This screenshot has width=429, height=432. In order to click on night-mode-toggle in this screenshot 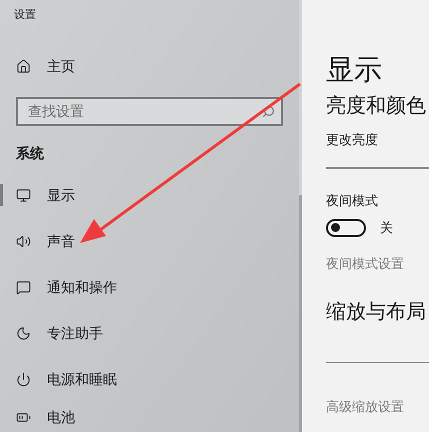, I will do `click(346, 227)`.